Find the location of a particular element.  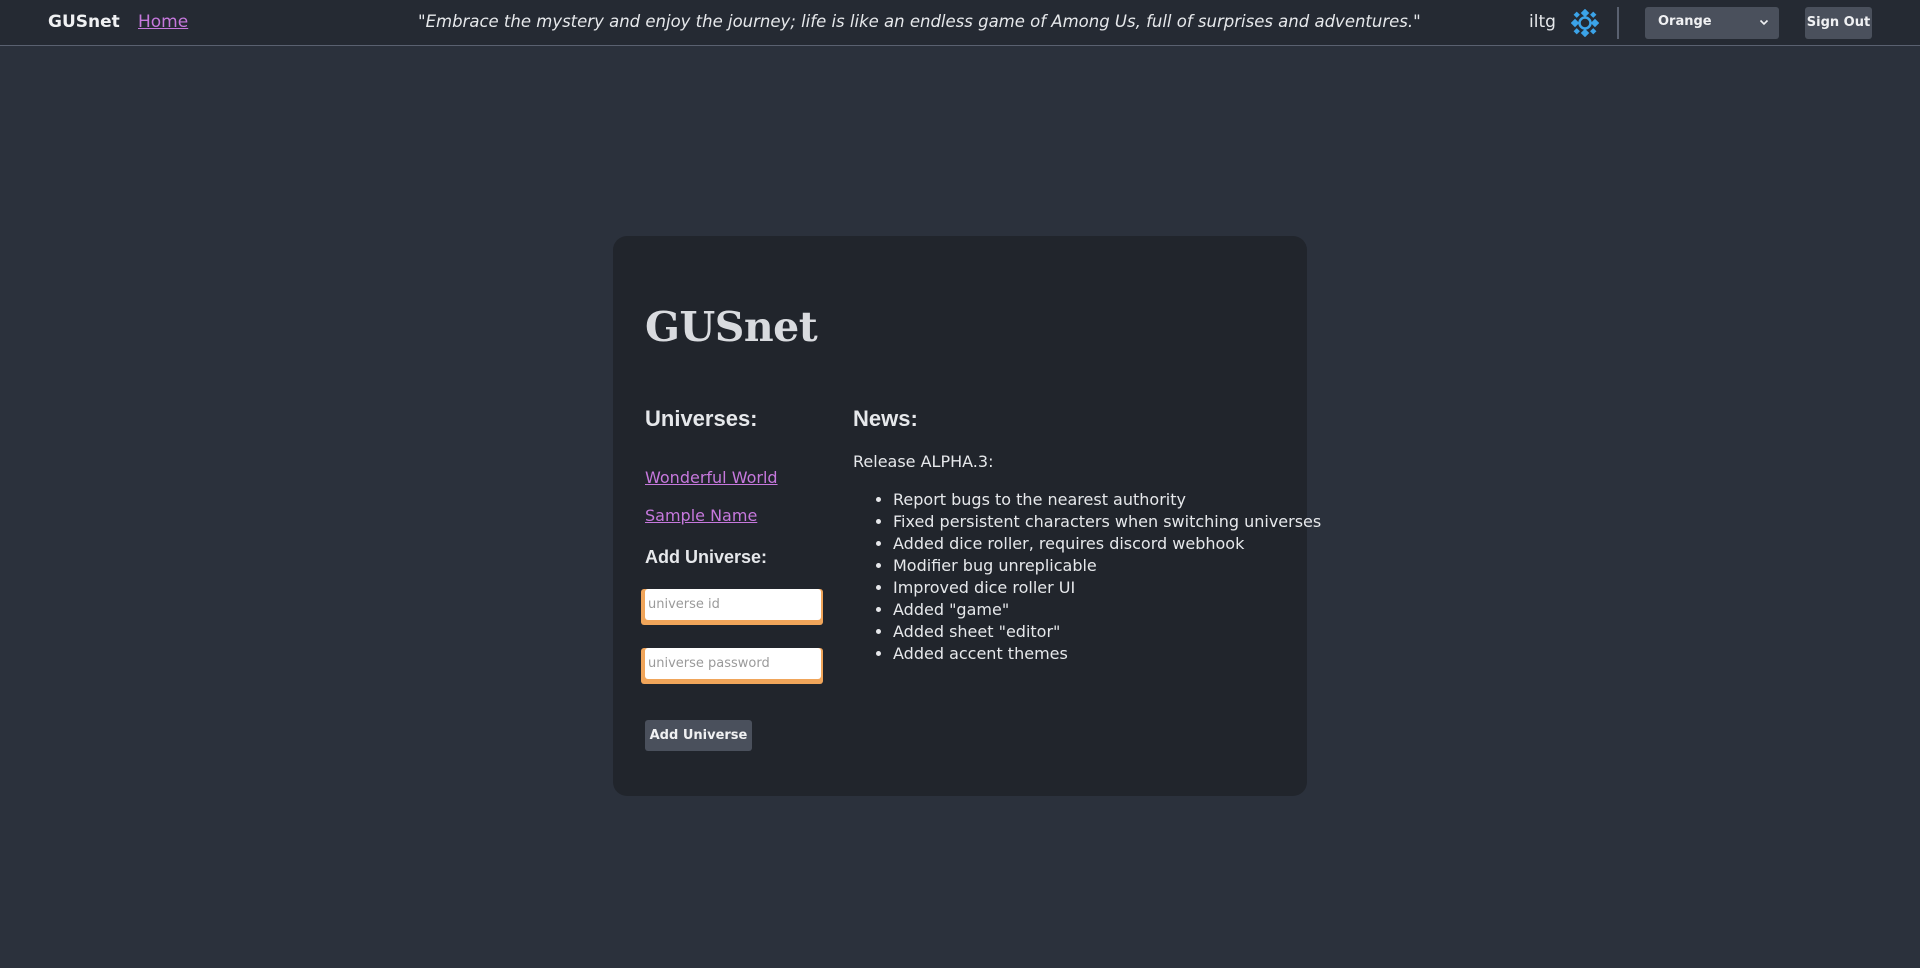

add-universe-button: Add Universe is located at coordinates (698, 735).